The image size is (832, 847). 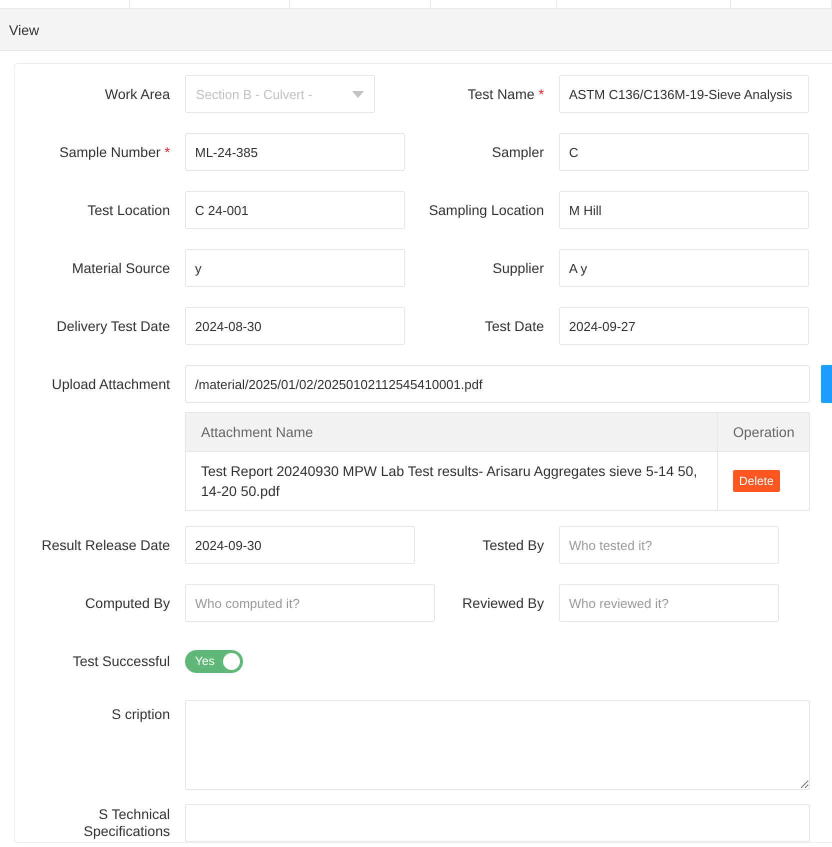 What do you see at coordinates (669, 545) in the screenshot?
I see `input-field: Who tested it?` at bounding box center [669, 545].